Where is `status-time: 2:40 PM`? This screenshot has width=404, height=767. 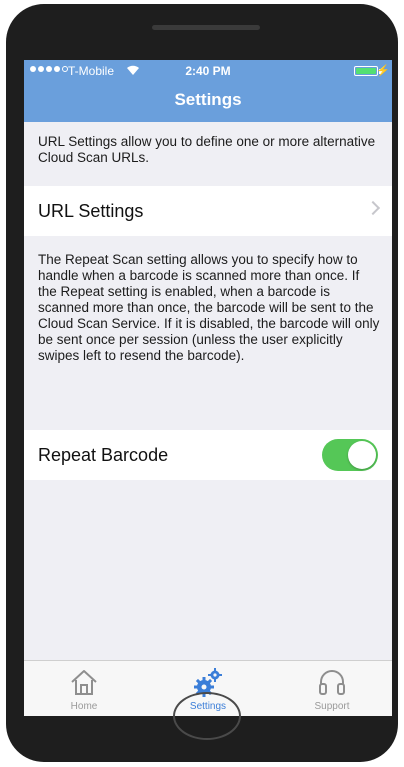
status-time: 2:40 PM is located at coordinates (208, 71).